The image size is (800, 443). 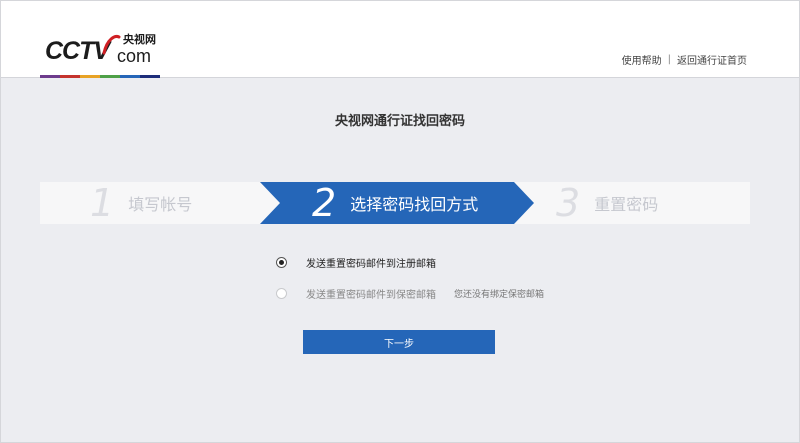 I want to click on option-registered-email: 发送重置密码邮件到注册邮箱, so click(x=441, y=262).